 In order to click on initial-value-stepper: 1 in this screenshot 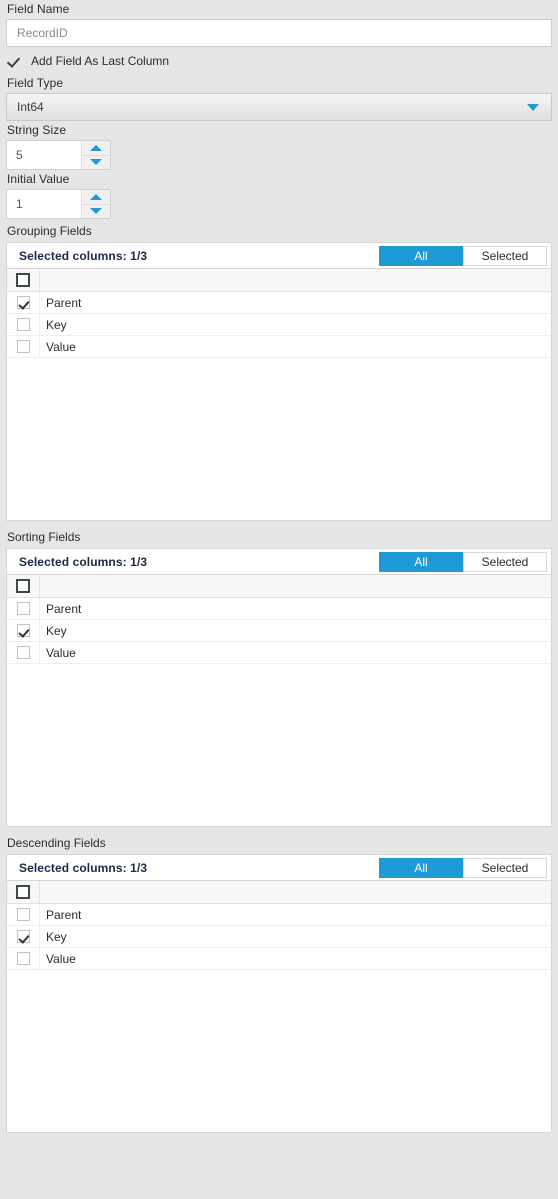, I will do `click(58, 204)`.